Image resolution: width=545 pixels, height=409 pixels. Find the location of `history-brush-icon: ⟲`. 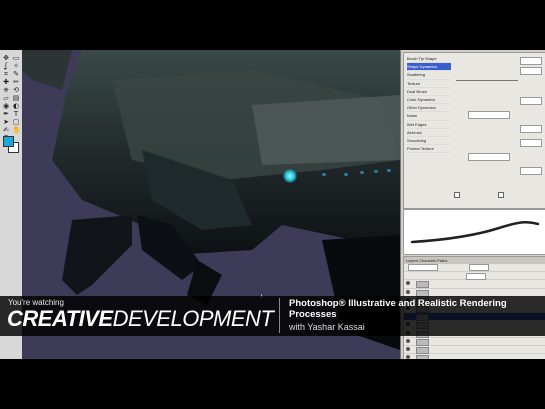

history-brush-icon: ⟲ is located at coordinates (16, 90).